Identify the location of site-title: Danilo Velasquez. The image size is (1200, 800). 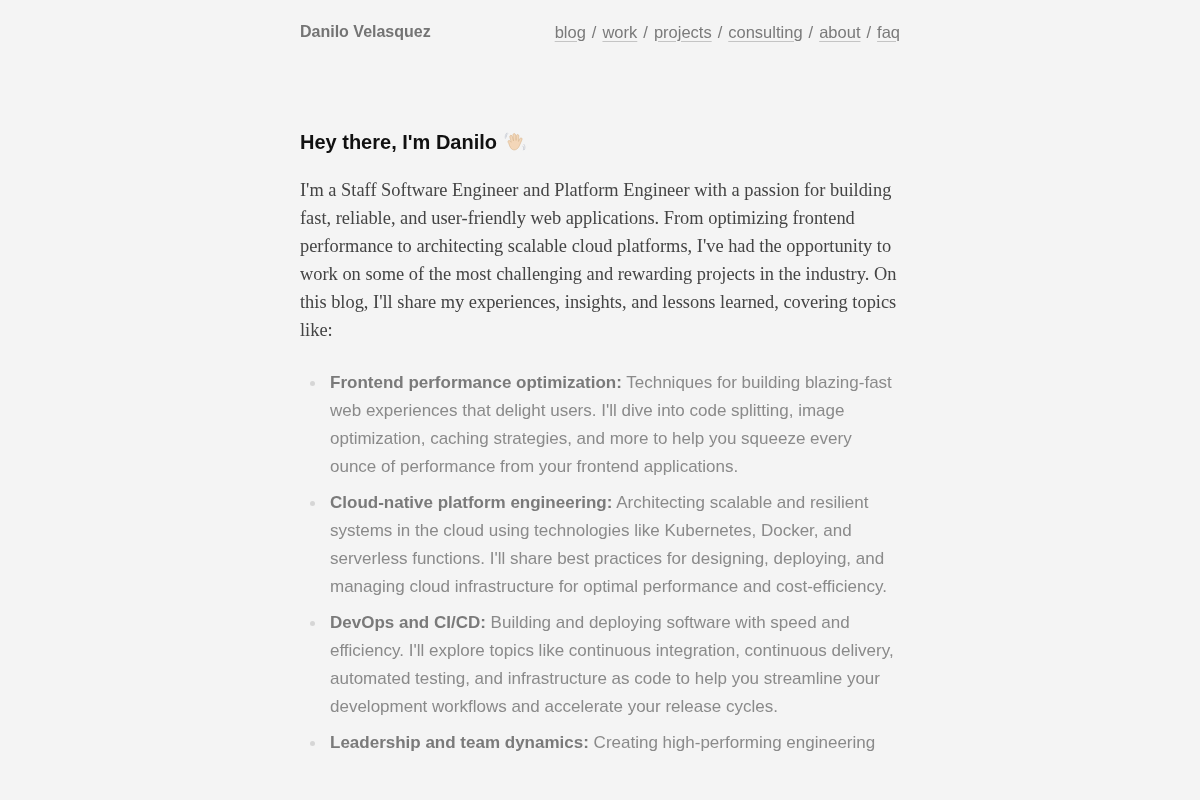
(365, 32).